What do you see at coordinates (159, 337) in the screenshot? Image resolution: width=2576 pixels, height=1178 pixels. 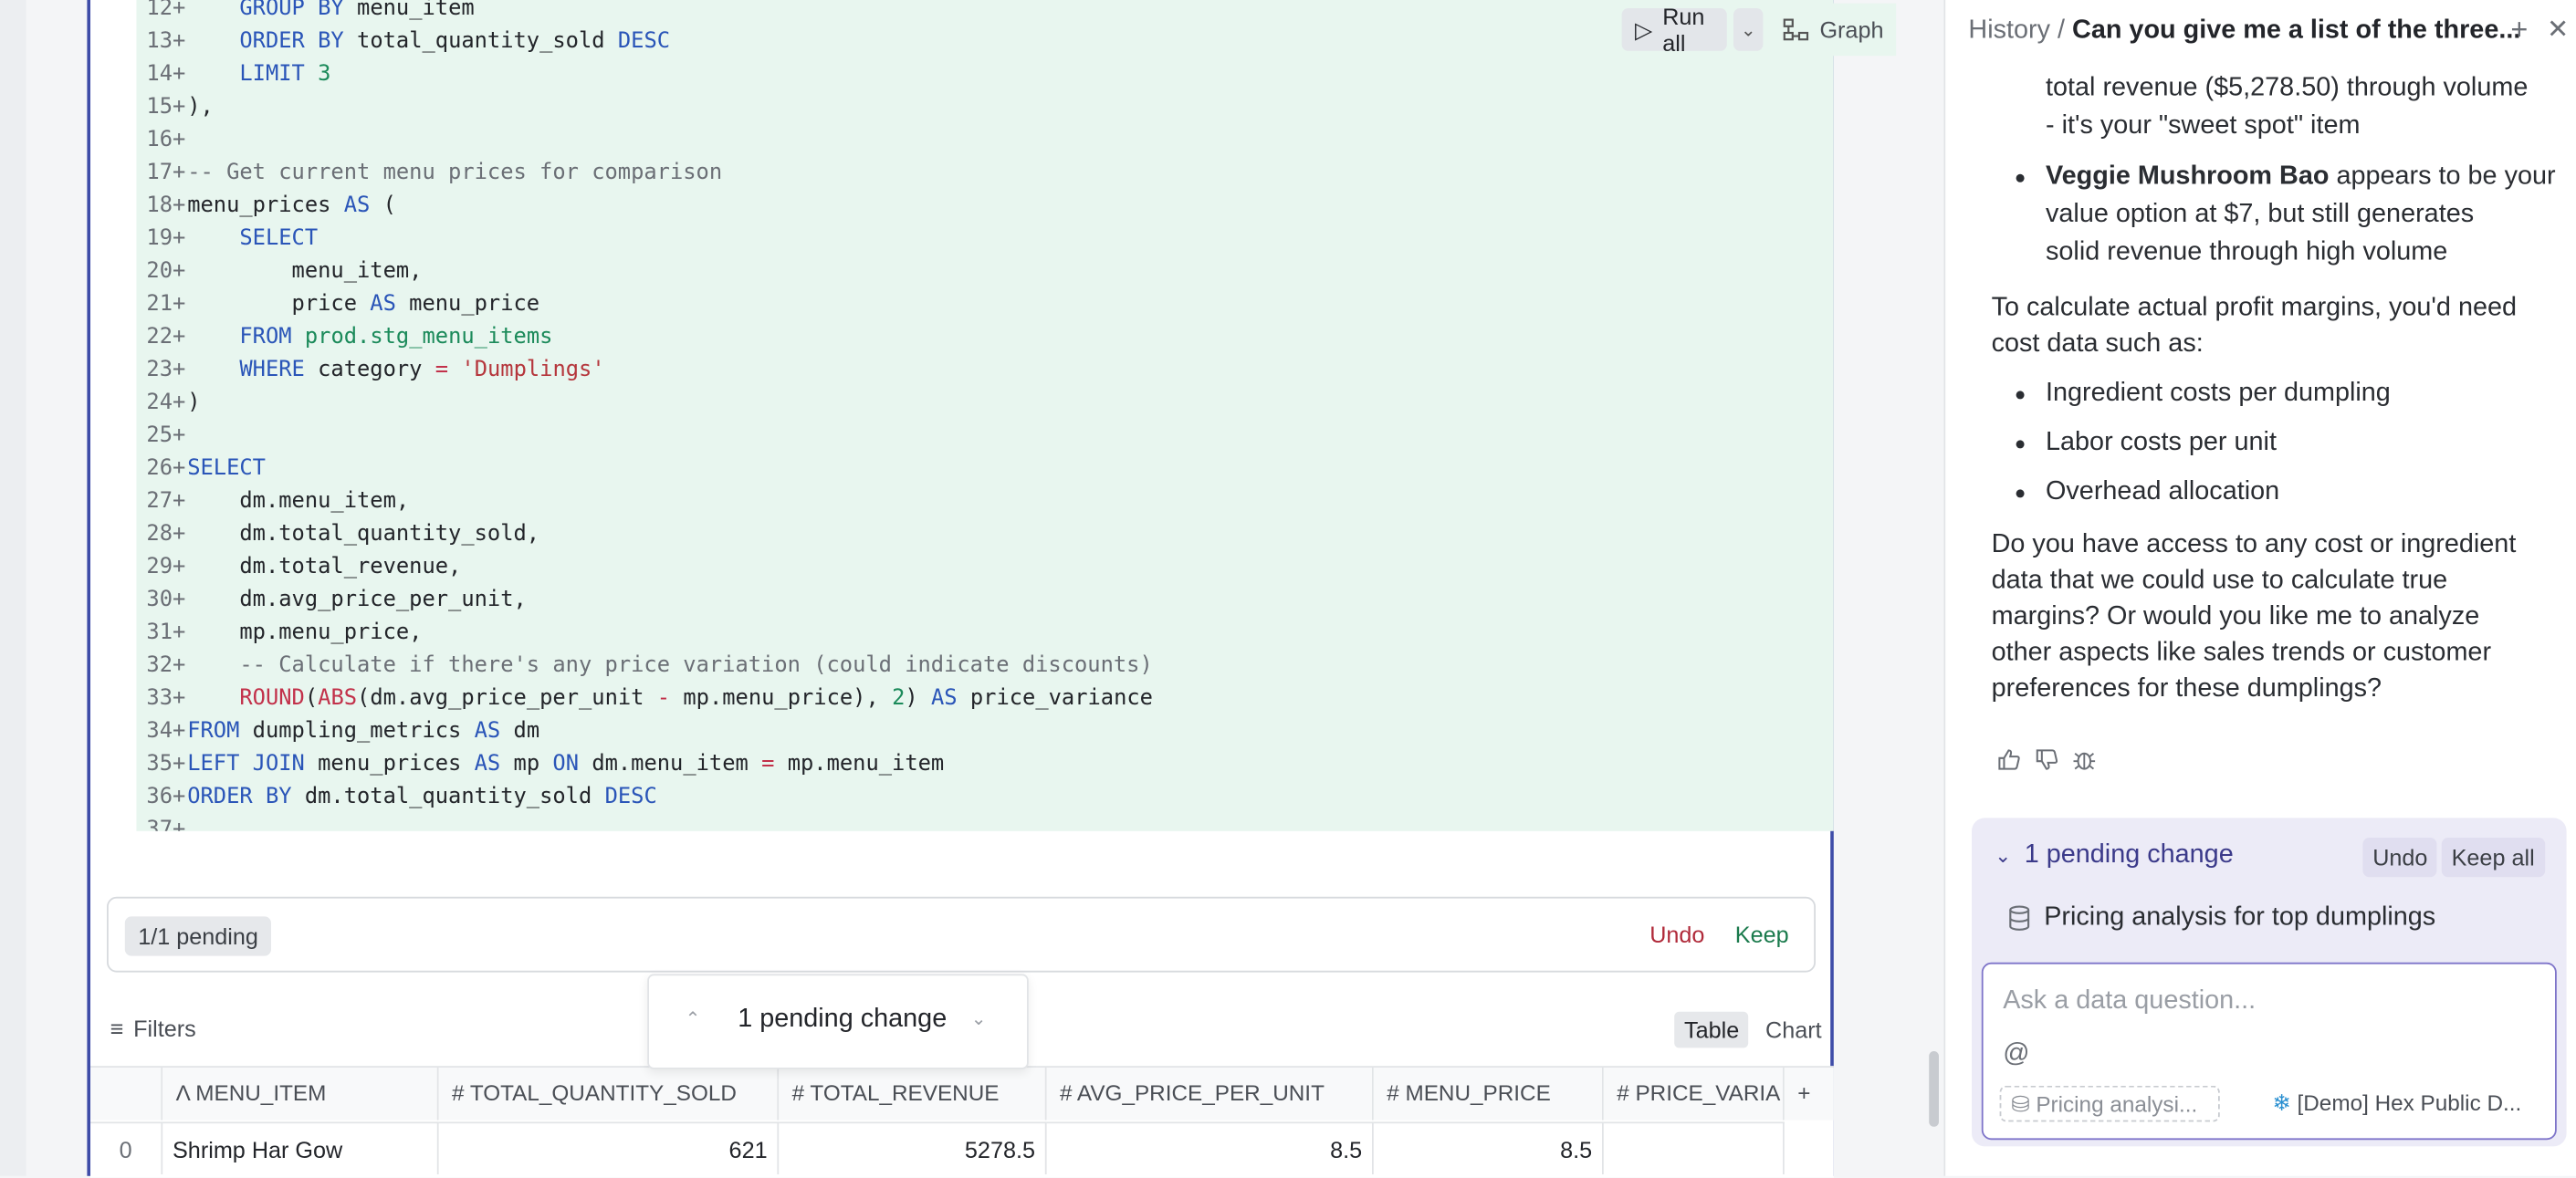 I see `line-number: 22` at bounding box center [159, 337].